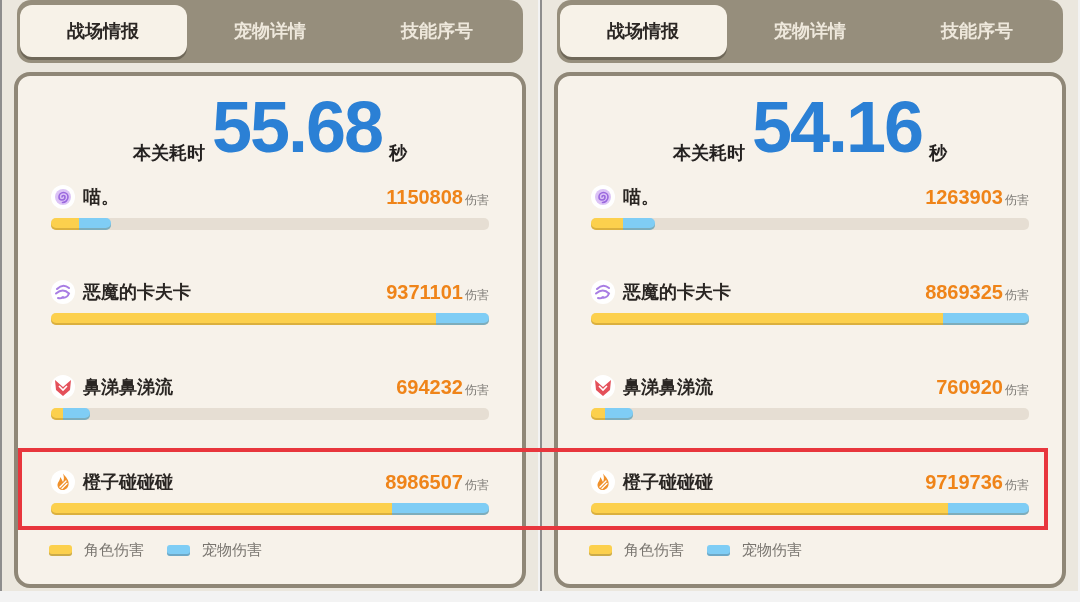  Describe the element at coordinates (424, 197) in the screenshot. I see `damage-value: 1150808` at that location.